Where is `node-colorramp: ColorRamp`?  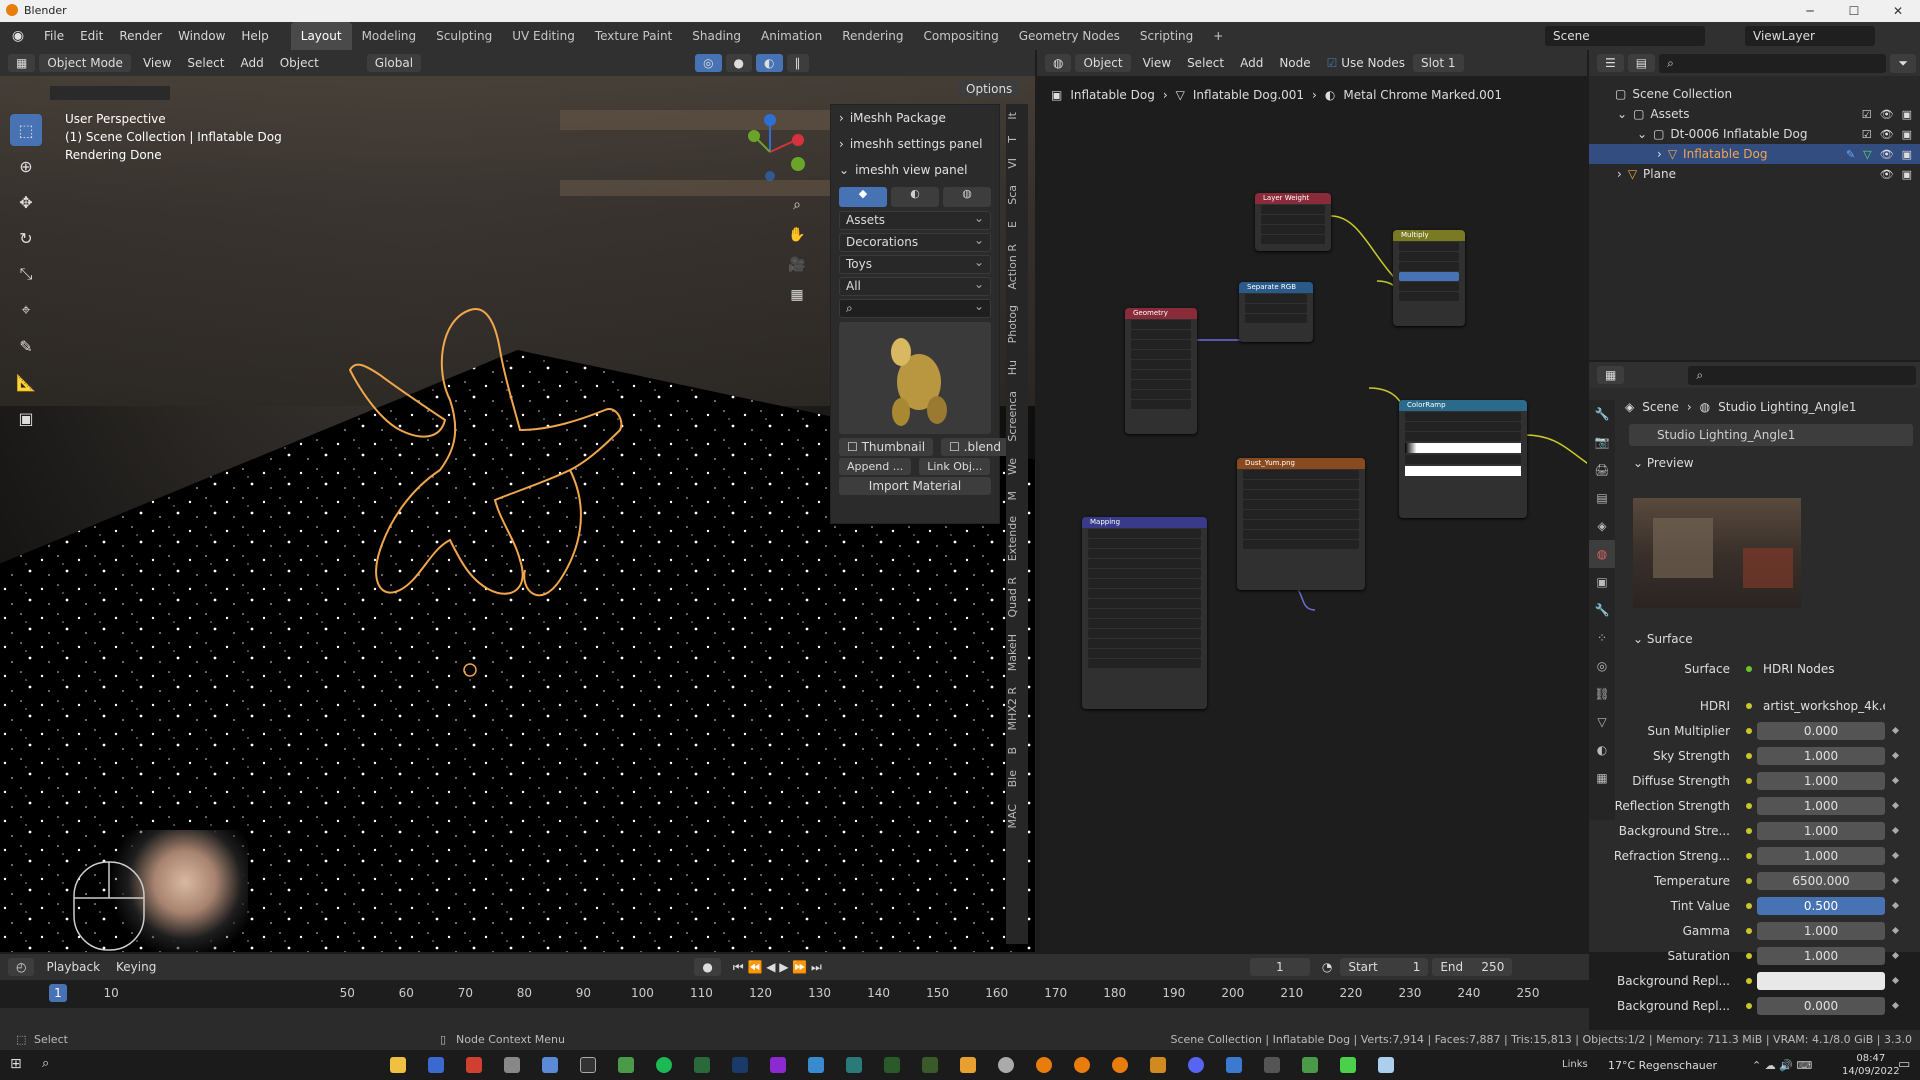
node-colorramp: ColorRamp is located at coordinates (1463, 459).